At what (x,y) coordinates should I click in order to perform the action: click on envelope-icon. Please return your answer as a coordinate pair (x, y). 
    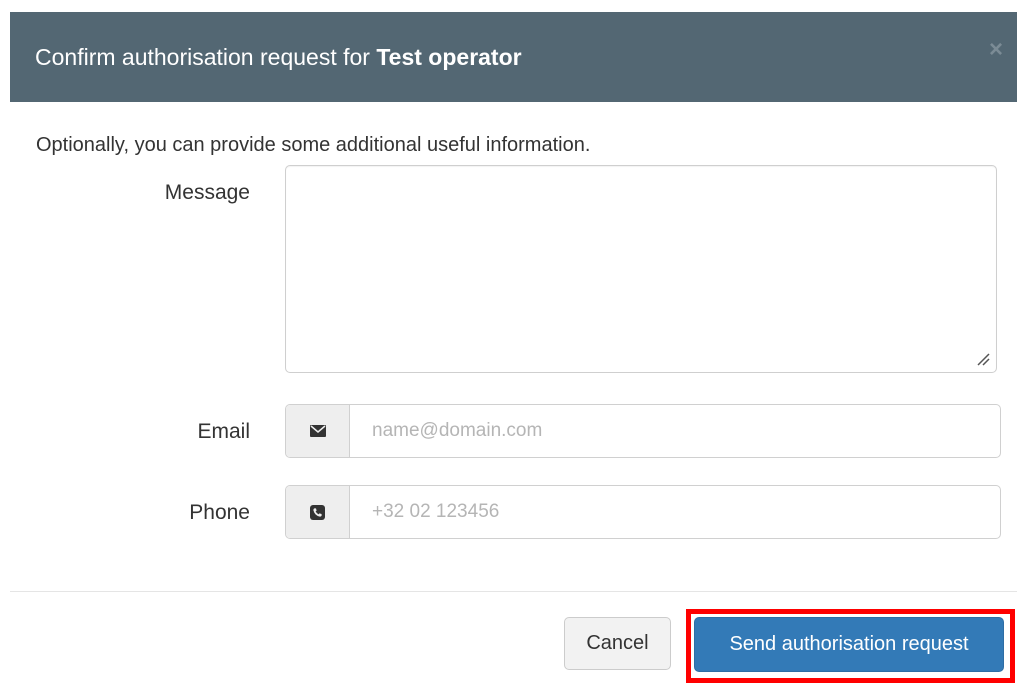
    Looking at the image, I should click on (317, 431).